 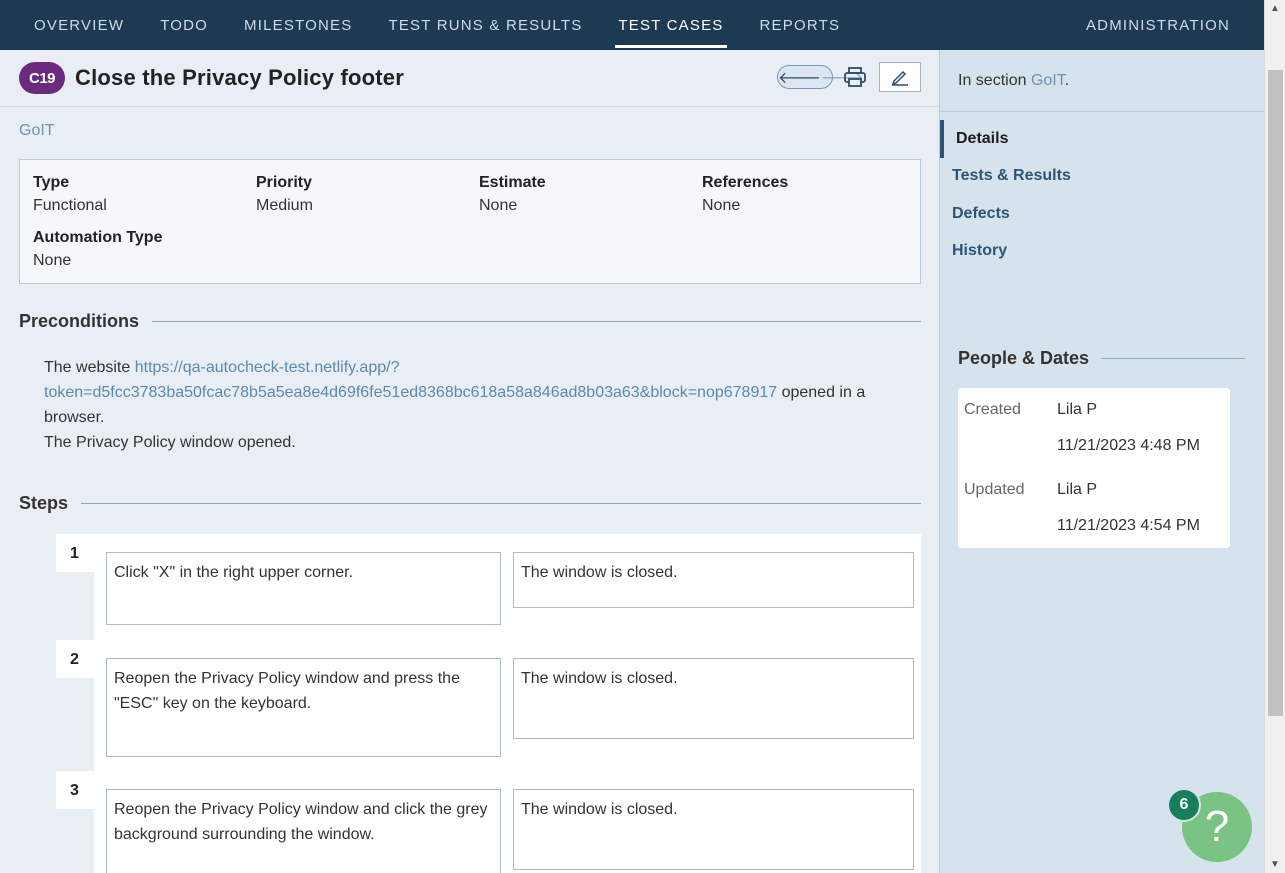 What do you see at coordinates (144, 249) in the screenshot?
I see `prop-automation-type: Automation Type None` at bounding box center [144, 249].